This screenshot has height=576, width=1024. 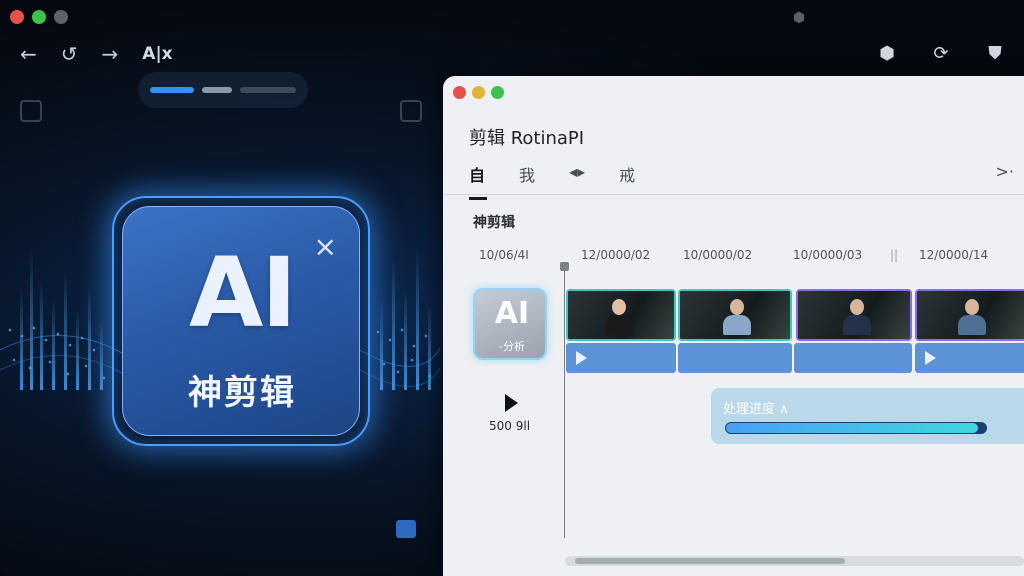 I want to click on minimize-window-button, so click(x=61, y=17).